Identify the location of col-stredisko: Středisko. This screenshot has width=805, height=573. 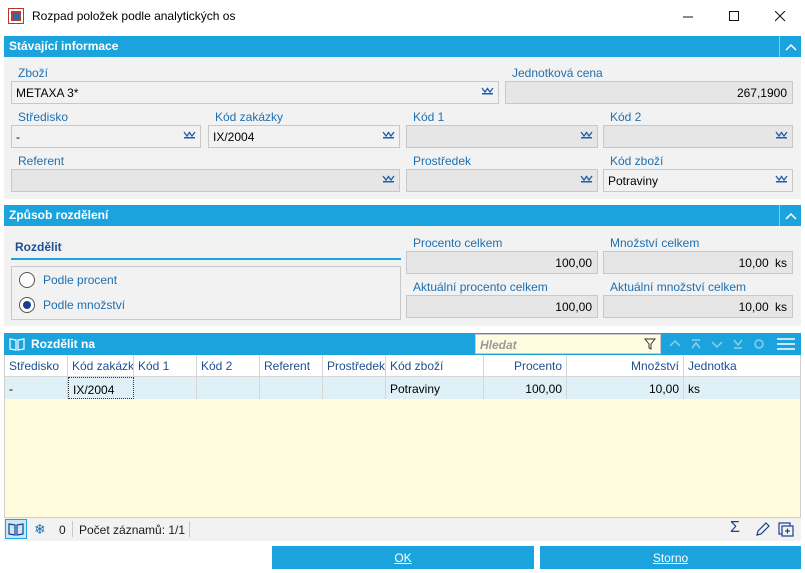
(36, 366).